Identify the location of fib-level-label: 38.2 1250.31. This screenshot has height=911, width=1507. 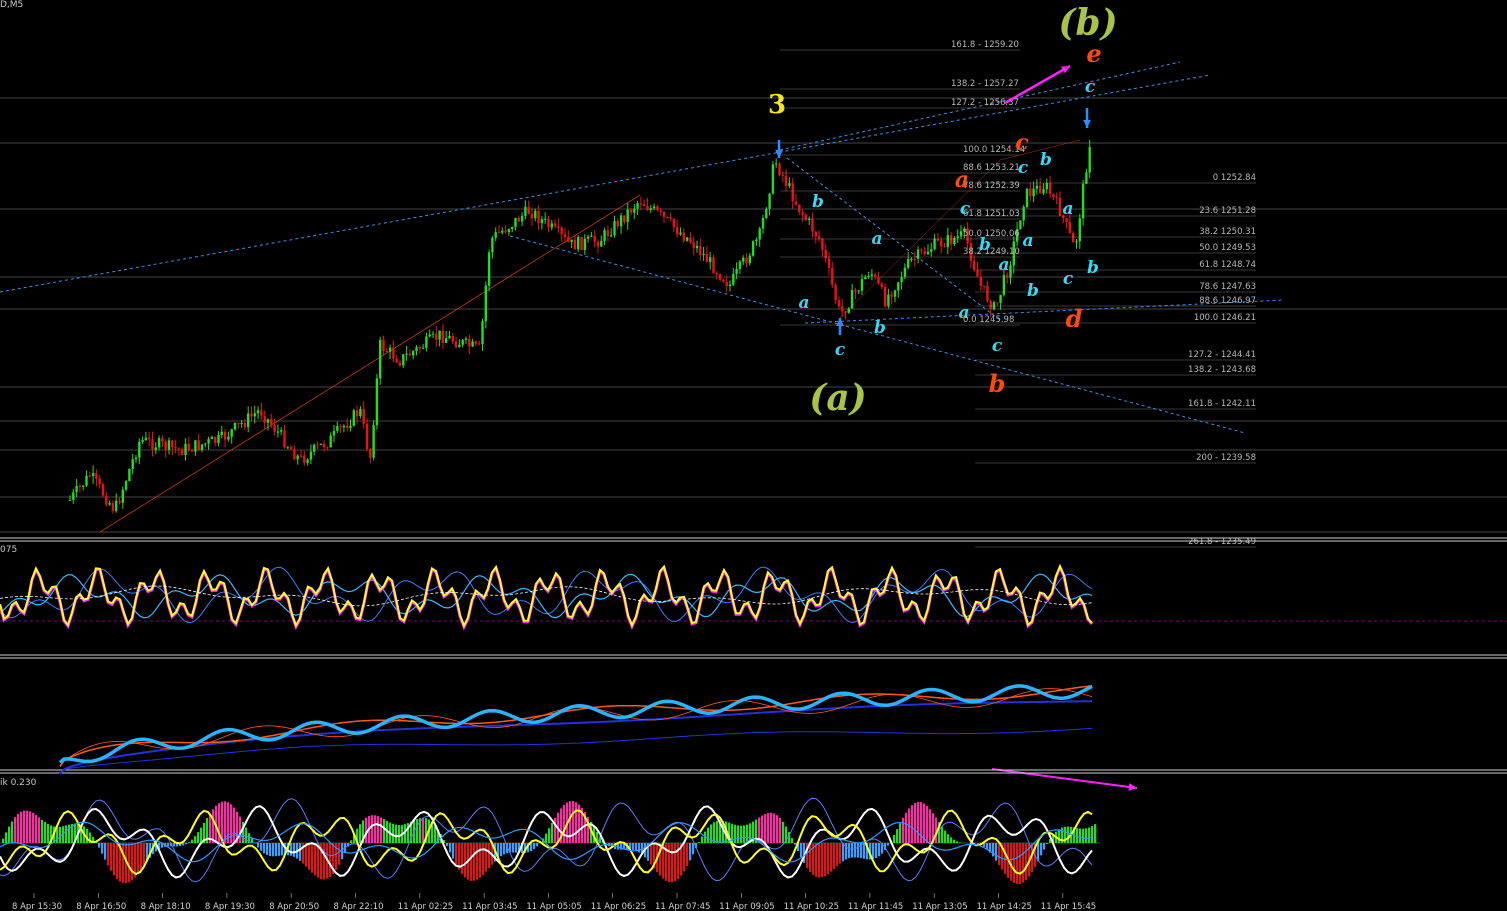
(1227, 232).